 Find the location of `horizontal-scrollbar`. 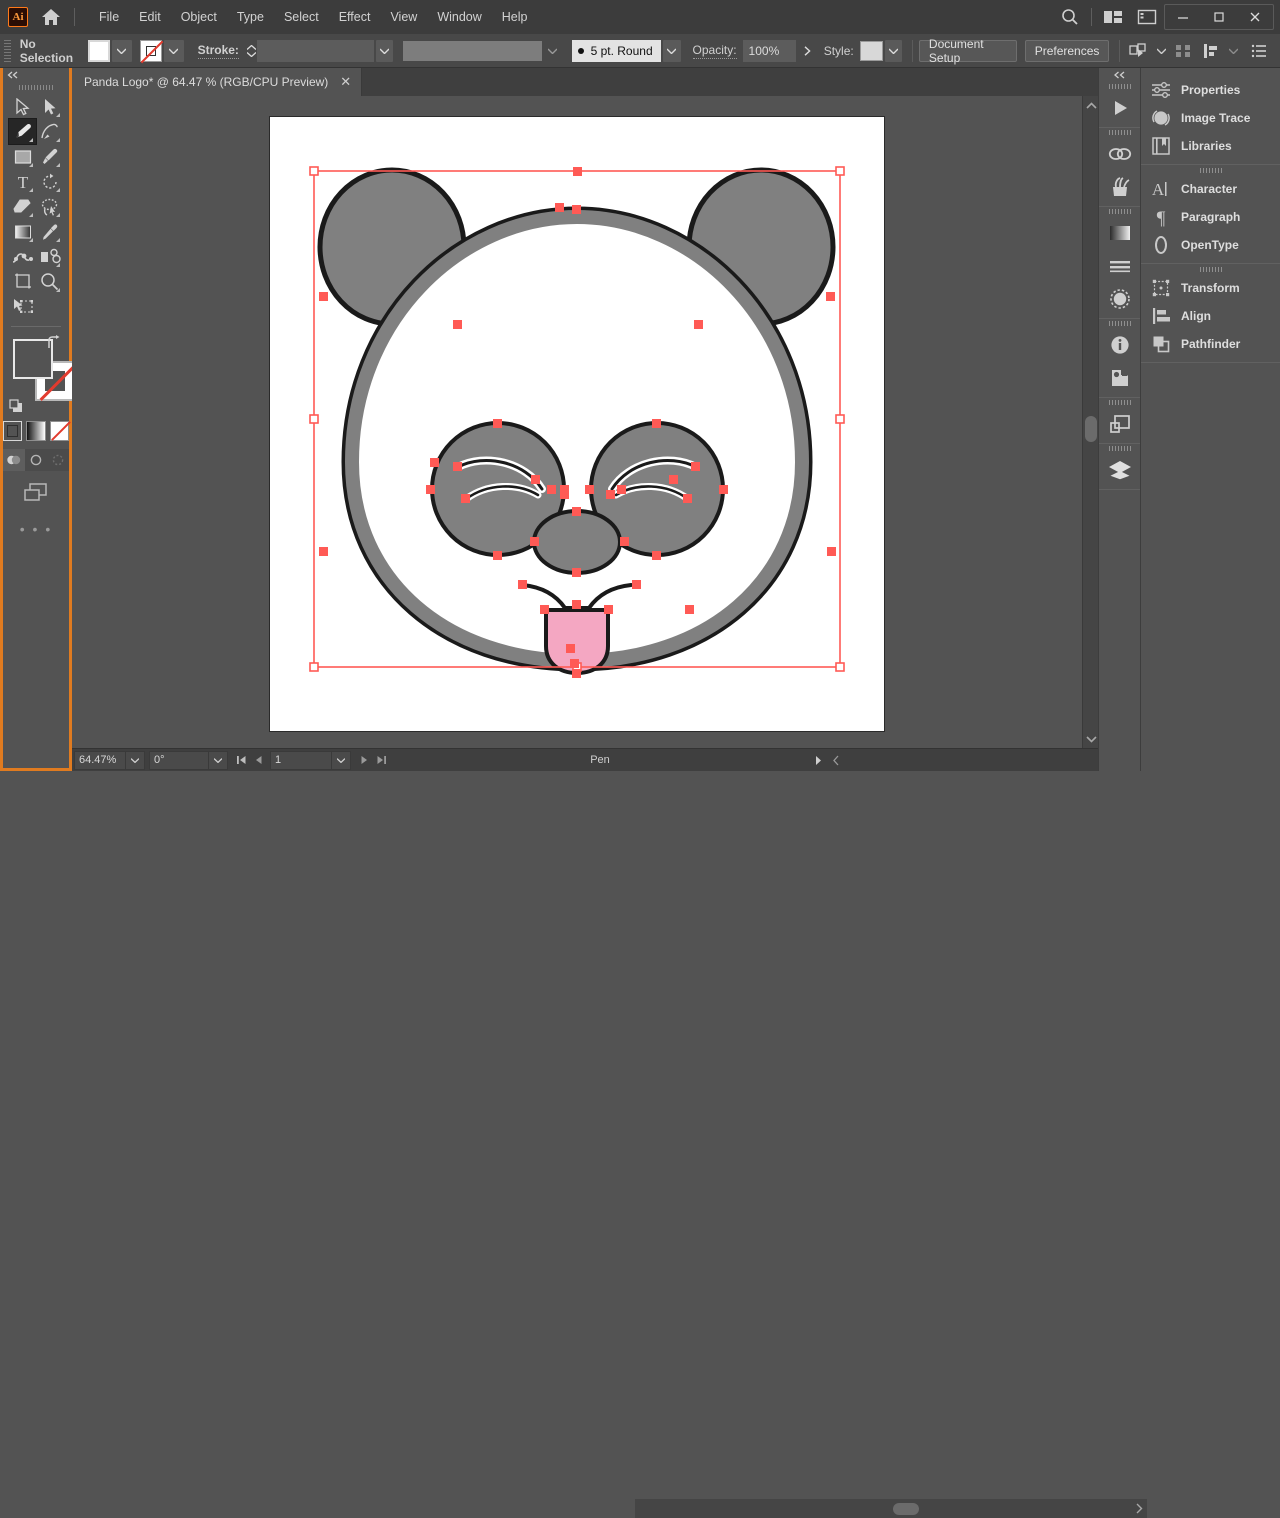

horizontal-scrollbar is located at coordinates (891, 1508).